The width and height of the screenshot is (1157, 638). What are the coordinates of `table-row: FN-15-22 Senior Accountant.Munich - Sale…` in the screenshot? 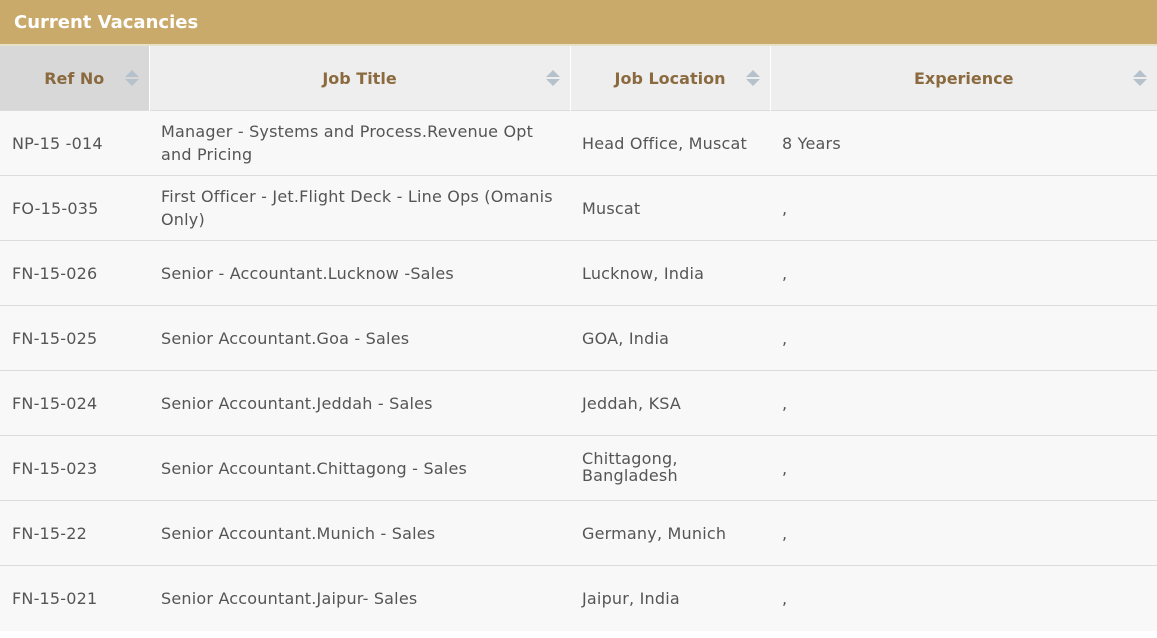 It's located at (578, 533).